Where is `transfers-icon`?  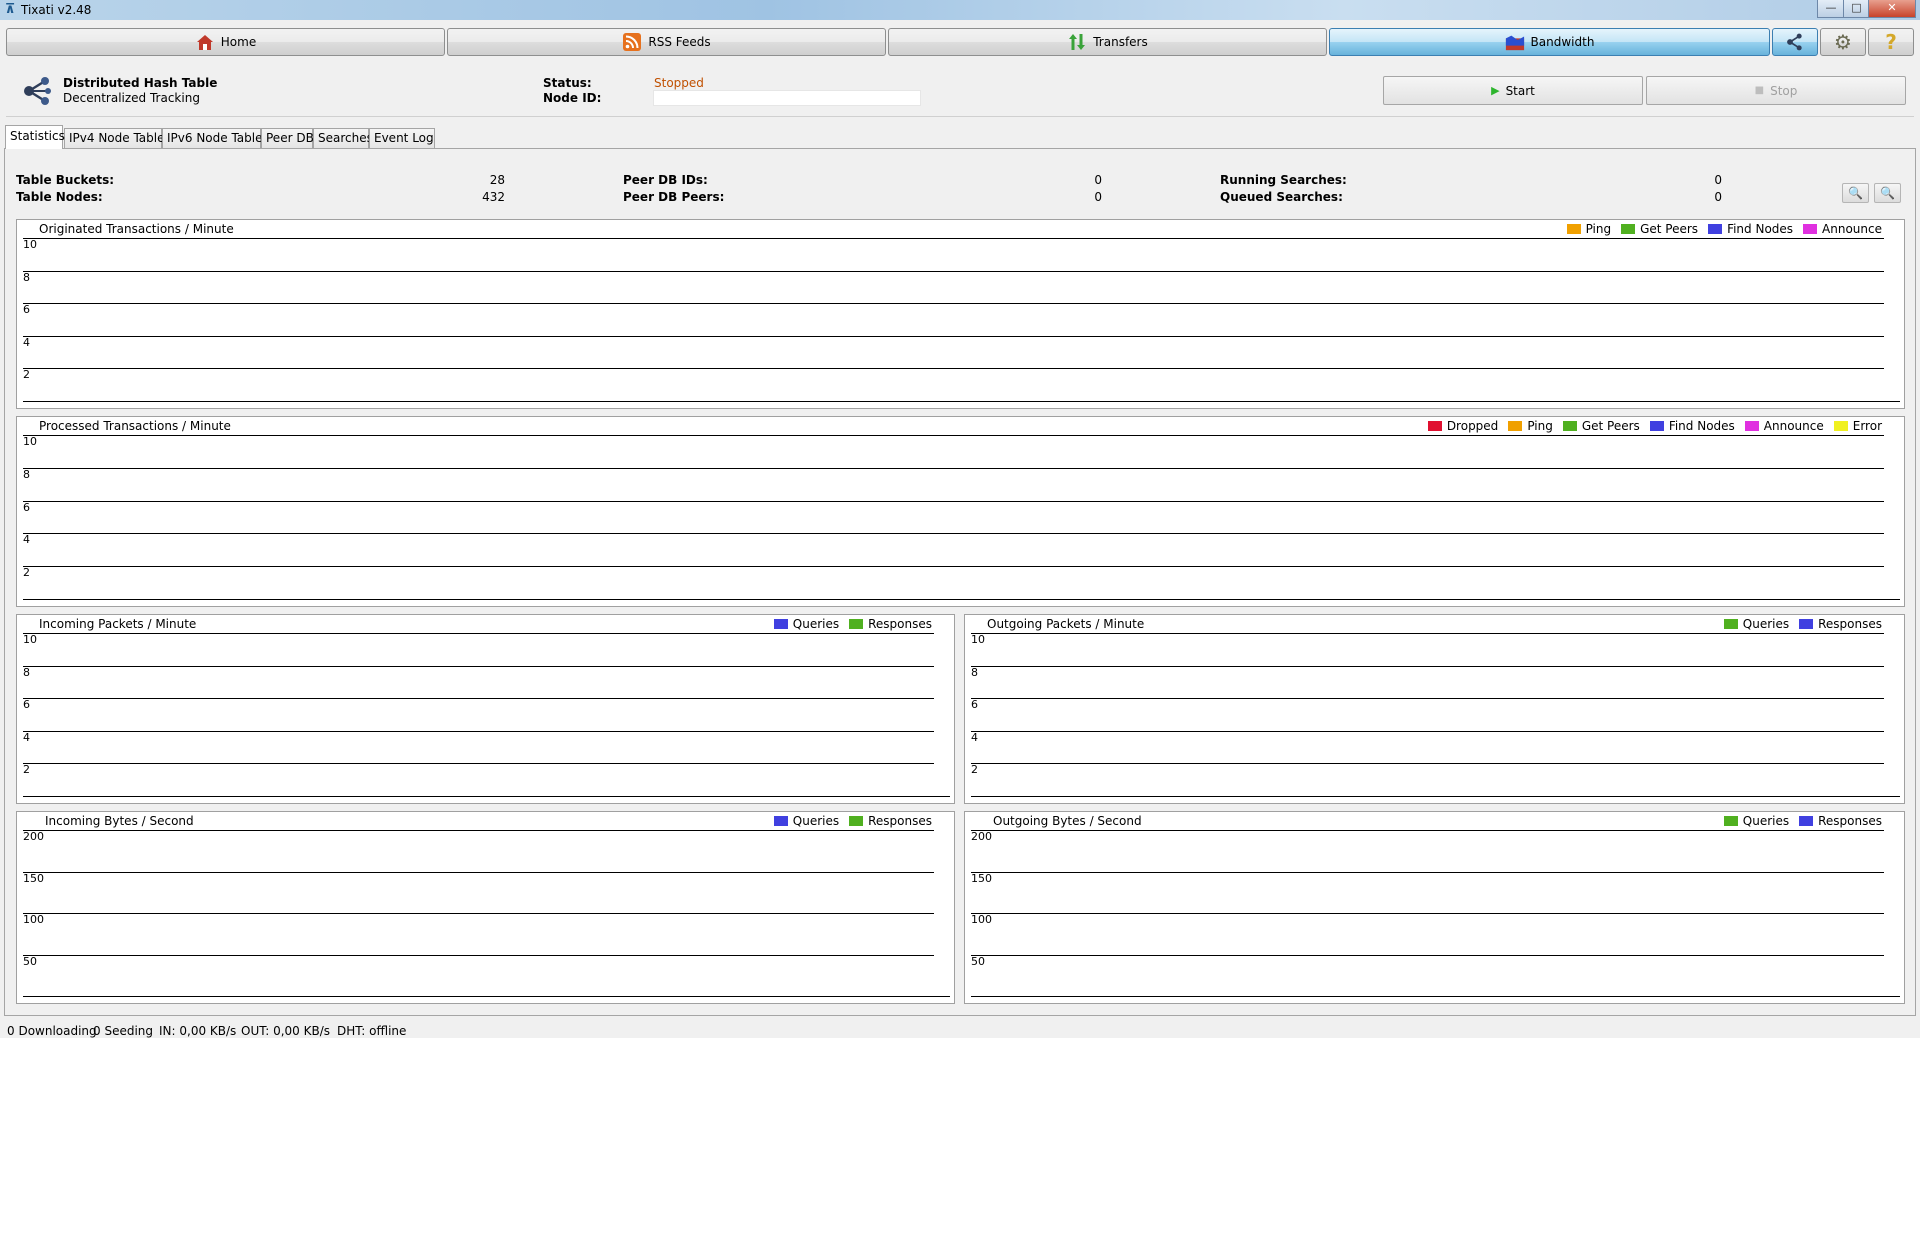
transfers-icon is located at coordinates (1077, 42).